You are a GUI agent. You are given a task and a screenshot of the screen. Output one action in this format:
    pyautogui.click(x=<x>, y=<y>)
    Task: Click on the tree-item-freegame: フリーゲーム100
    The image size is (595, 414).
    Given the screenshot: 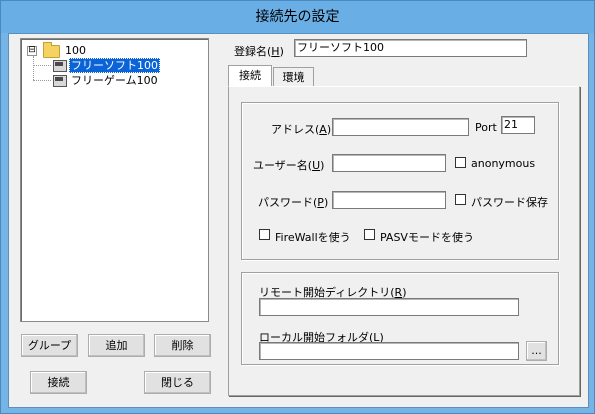 What is the action you would take?
    pyautogui.click(x=118, y=80)
    